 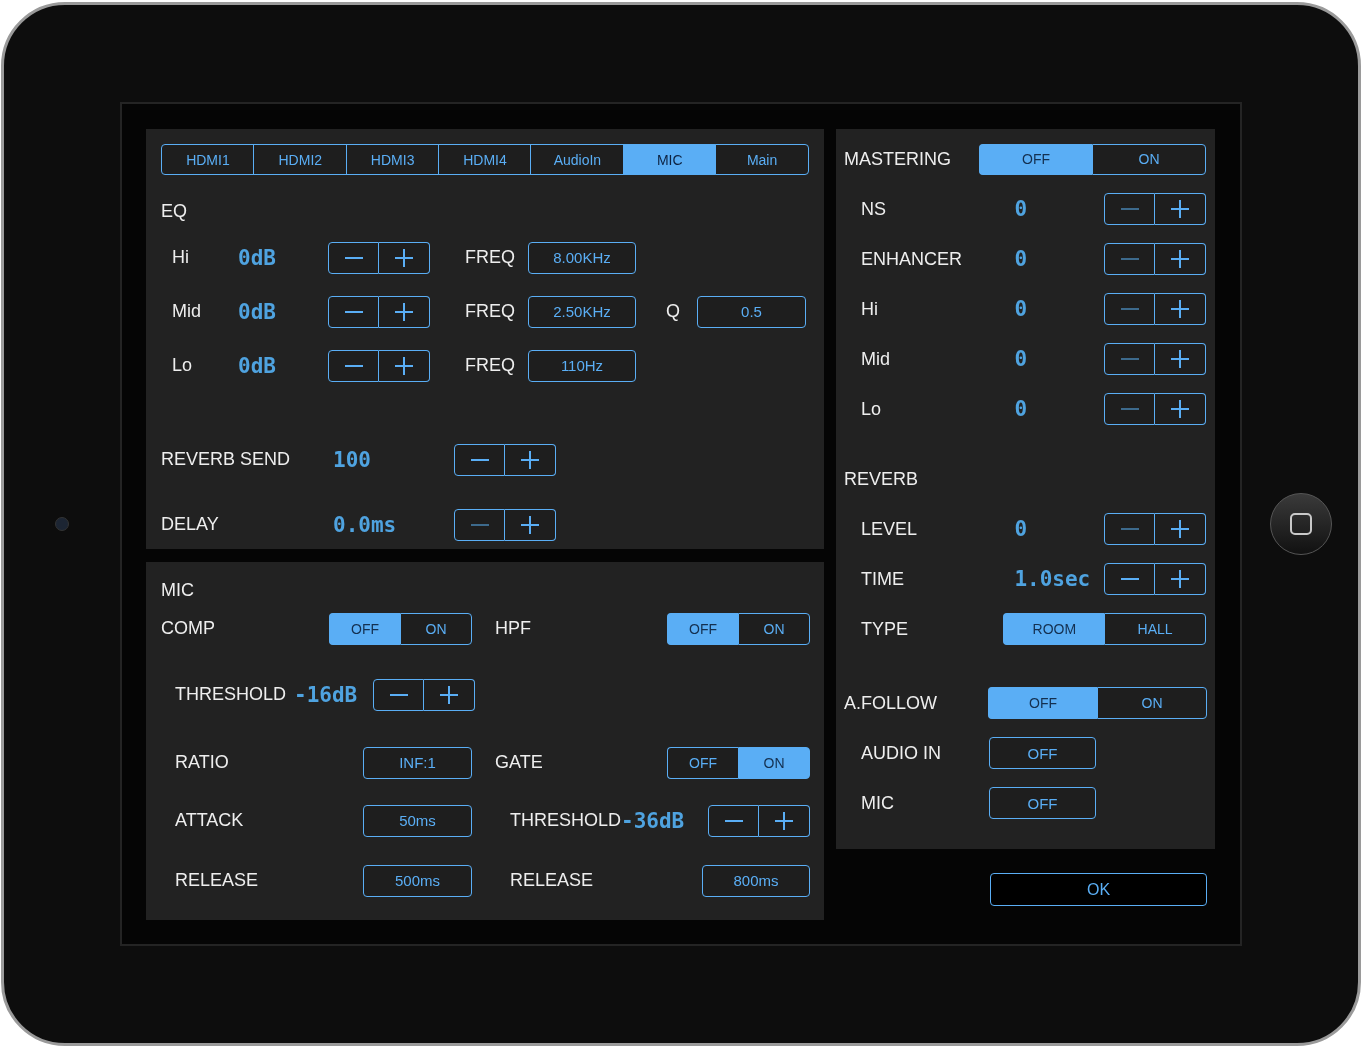 I want to click on value-field: 50ms, so click(x=417, y=820).